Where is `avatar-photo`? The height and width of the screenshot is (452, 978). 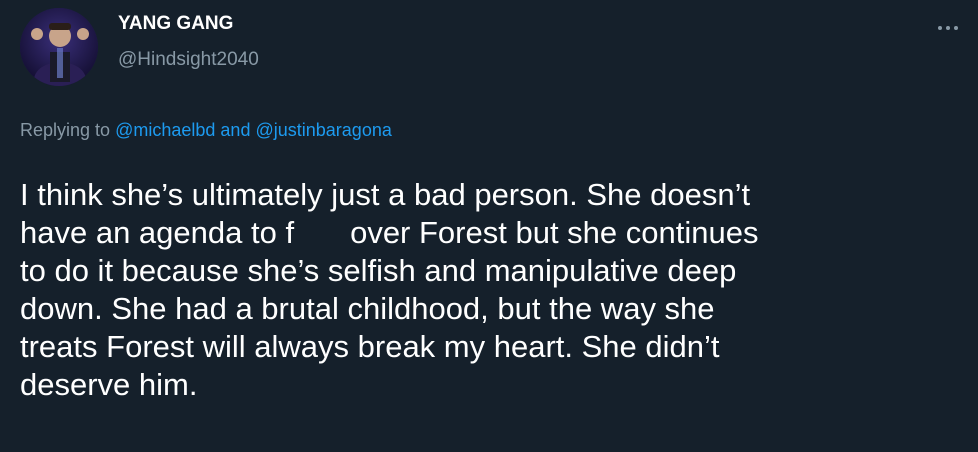 avatar-photo is located at coordinates (59, 47).